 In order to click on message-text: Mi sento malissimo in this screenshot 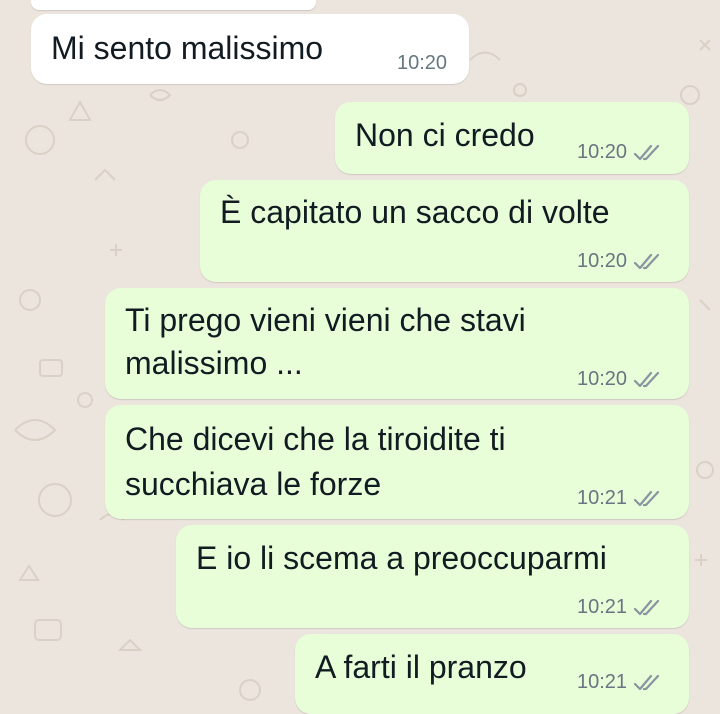, I will do `click(187, 48)`.